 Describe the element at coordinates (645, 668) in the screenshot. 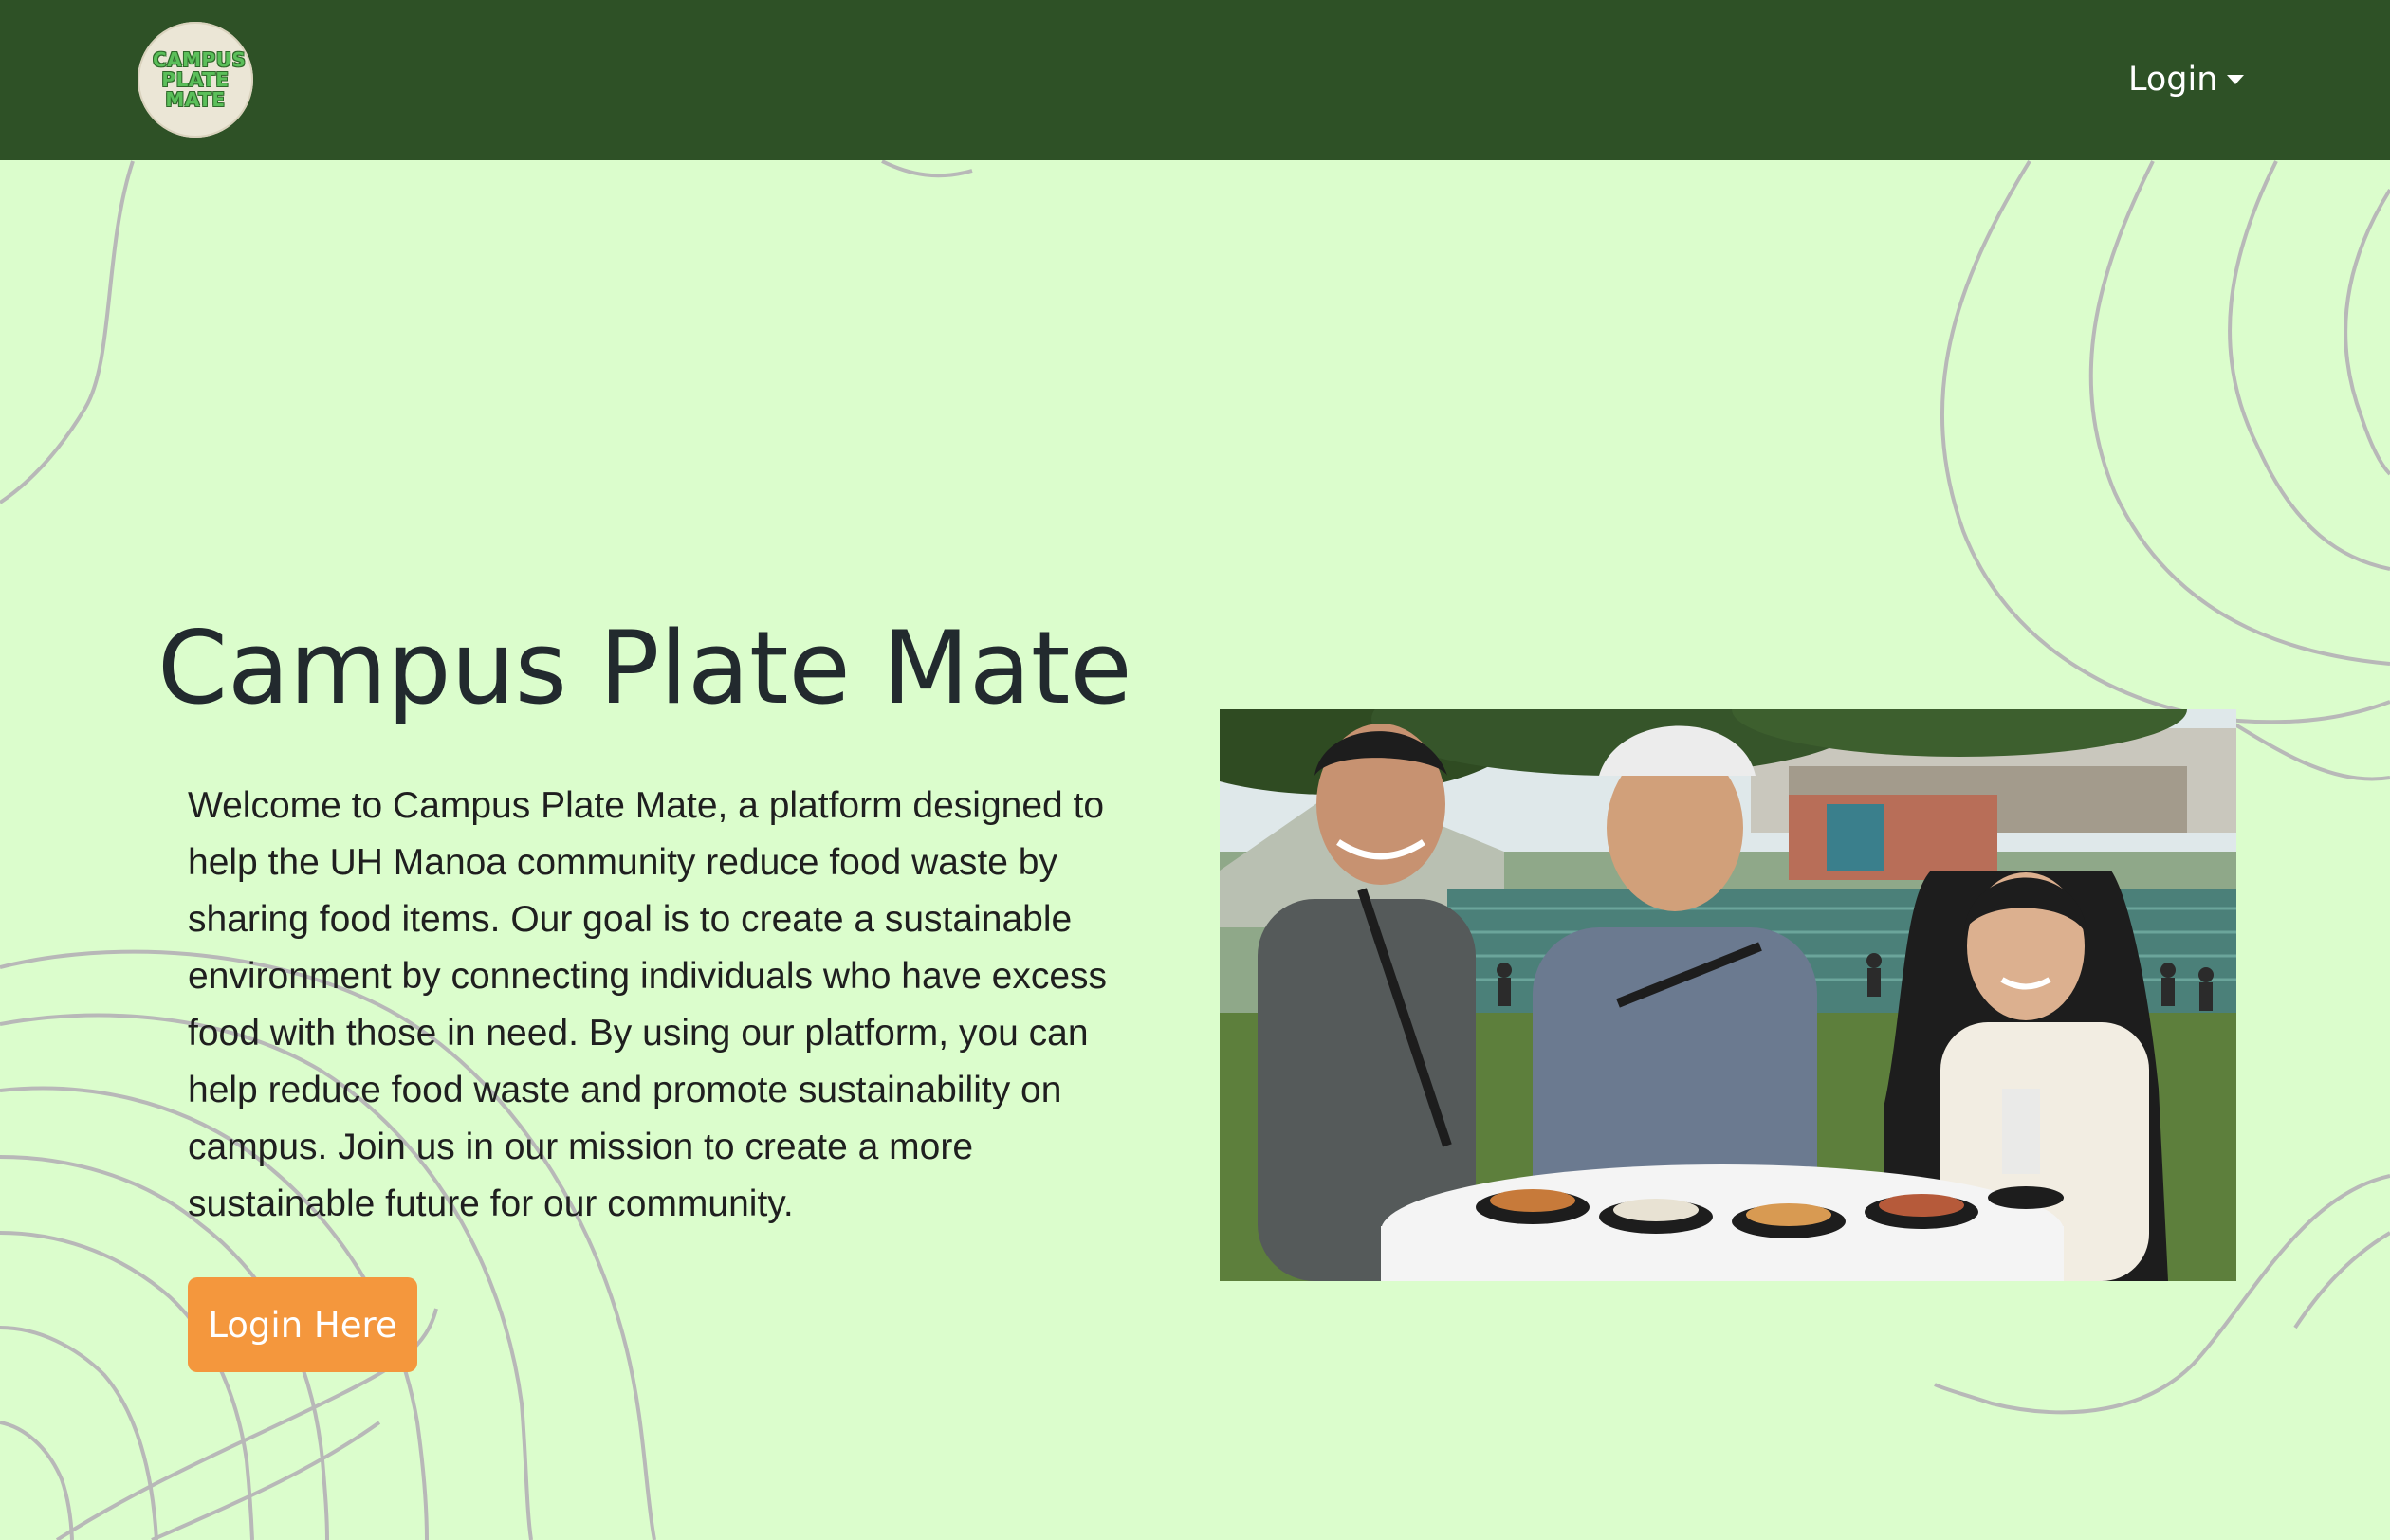

I see `page-title: Campus Plate Mate` at that location.